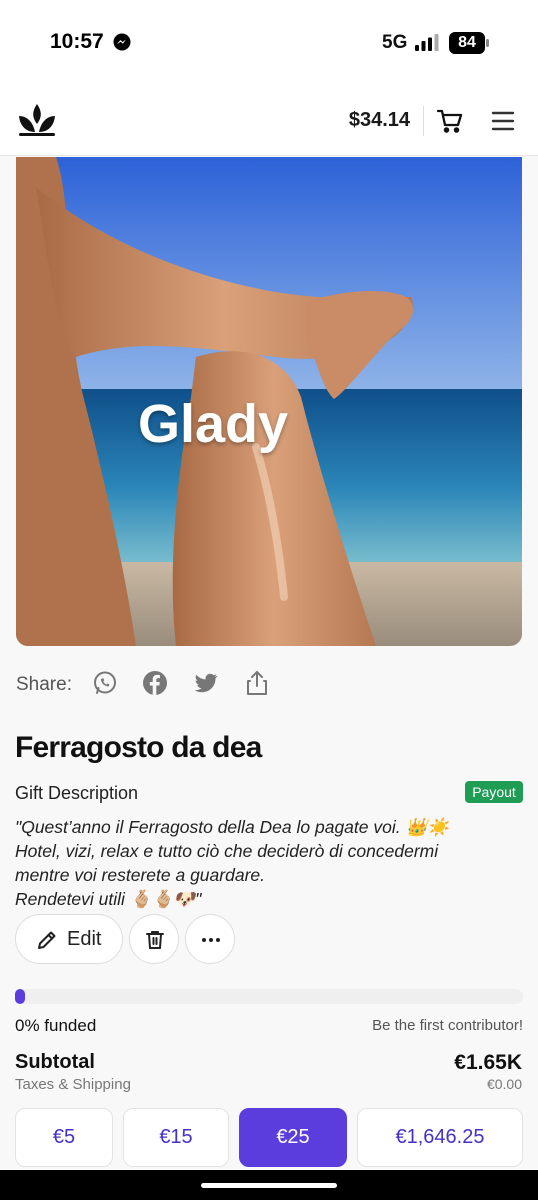  What do you see at coordinates (395, 42) in the screenshot?
I see `network-type: 5G` at bounding box center [395, 42].